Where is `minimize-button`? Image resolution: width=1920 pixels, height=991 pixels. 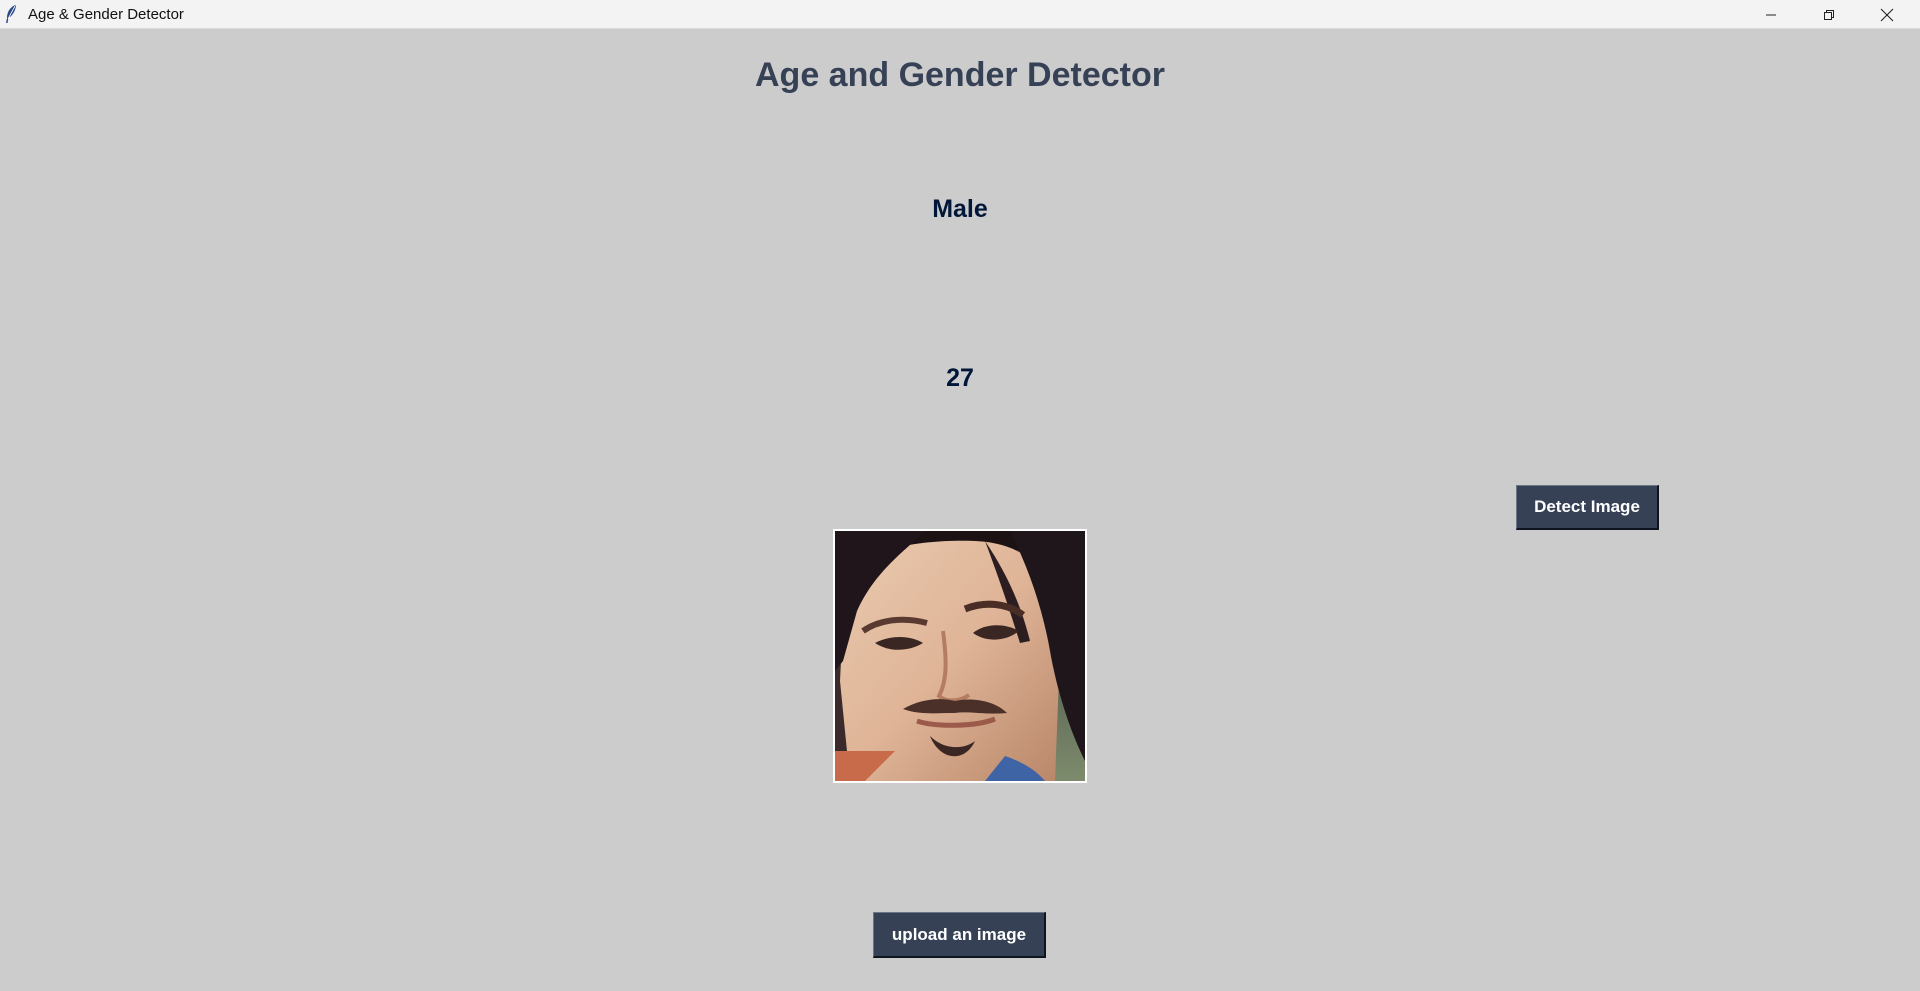 minimize-button is located at coordinates (1771, 14).